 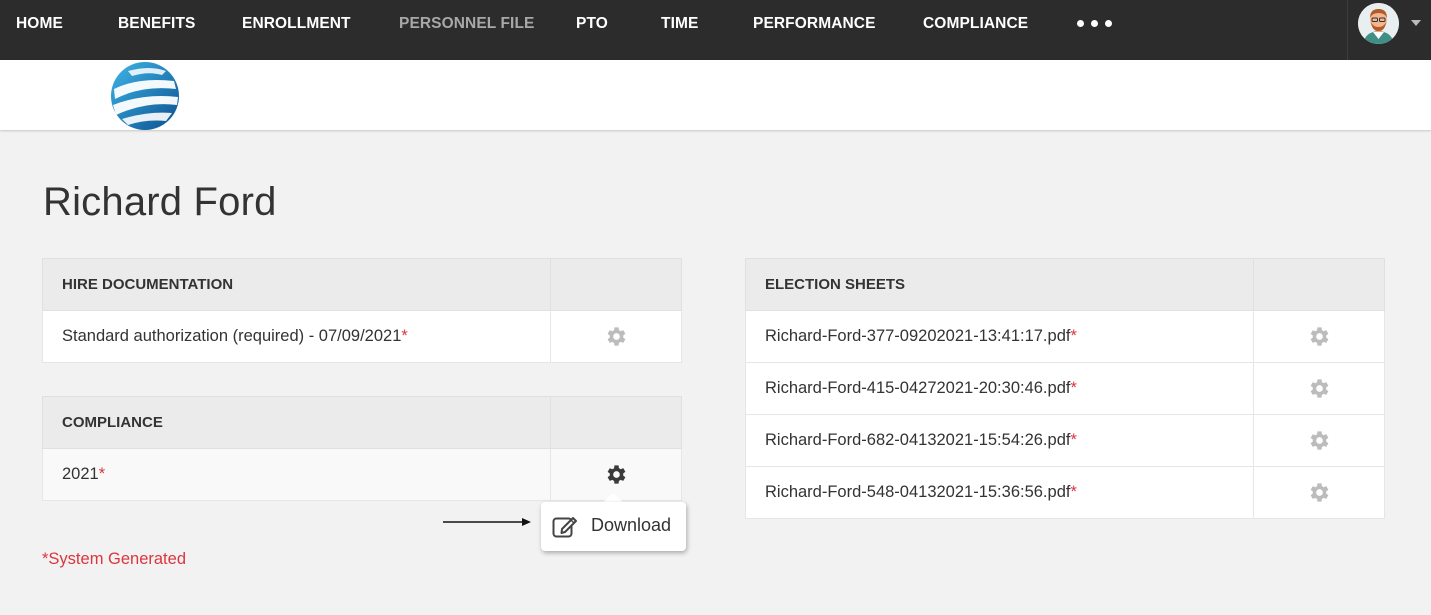 What do you see at coordinates (145, 96) in the screenshot?
I see `globe-logo-icon` at bounding box center [145, 96].